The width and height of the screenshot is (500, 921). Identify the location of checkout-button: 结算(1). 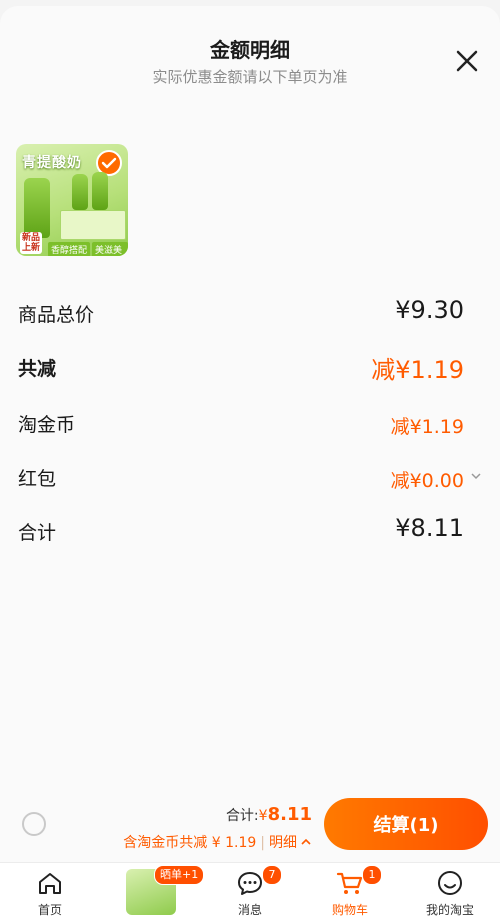
(406, 824).